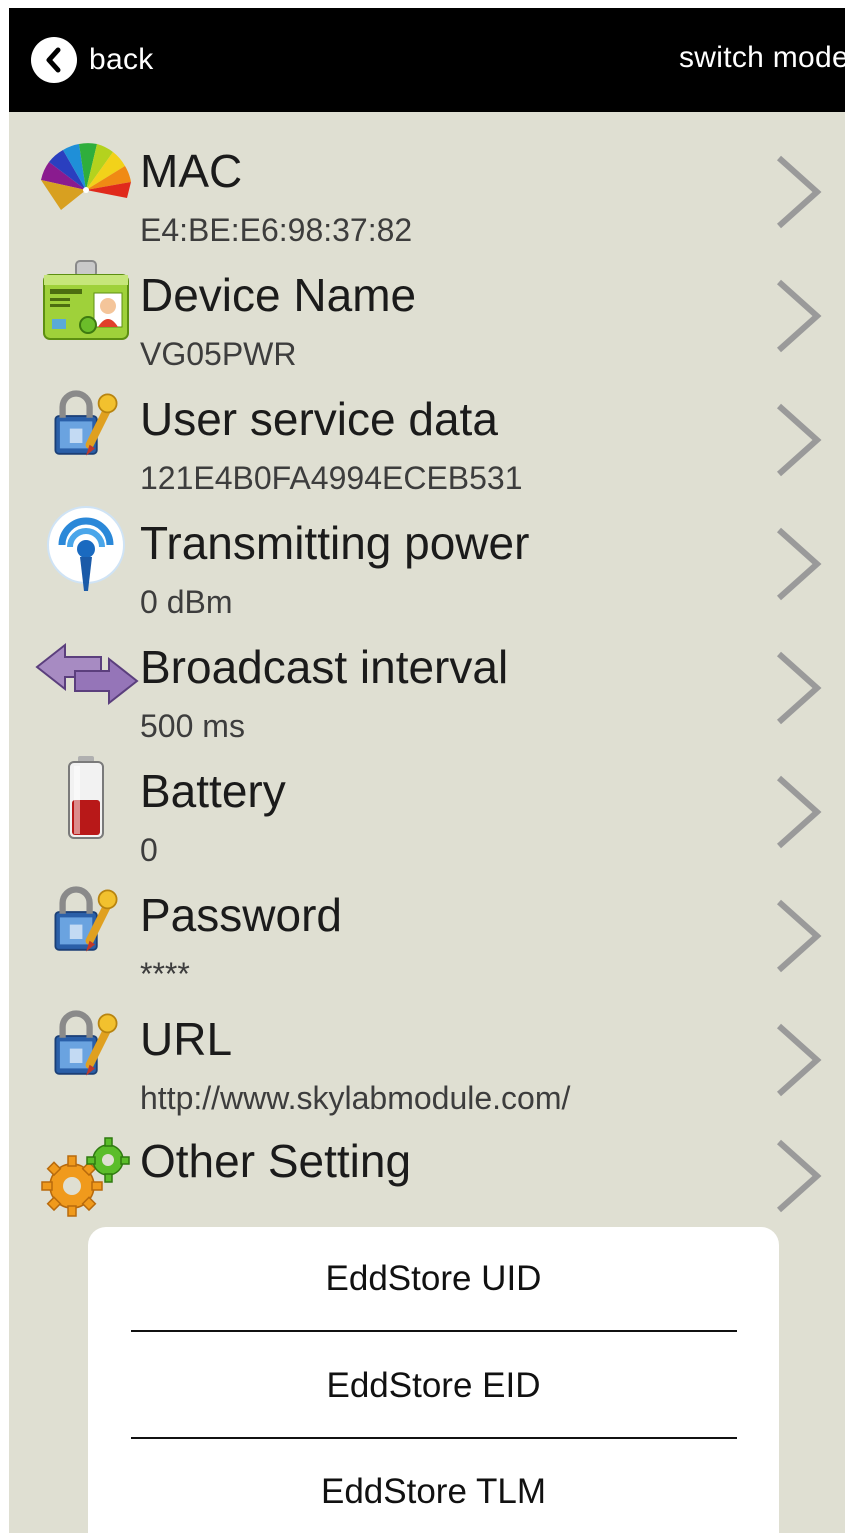 The width and height of the screenshot is (845, 1533). I want to click on gears-icon, so click(86, 1177).